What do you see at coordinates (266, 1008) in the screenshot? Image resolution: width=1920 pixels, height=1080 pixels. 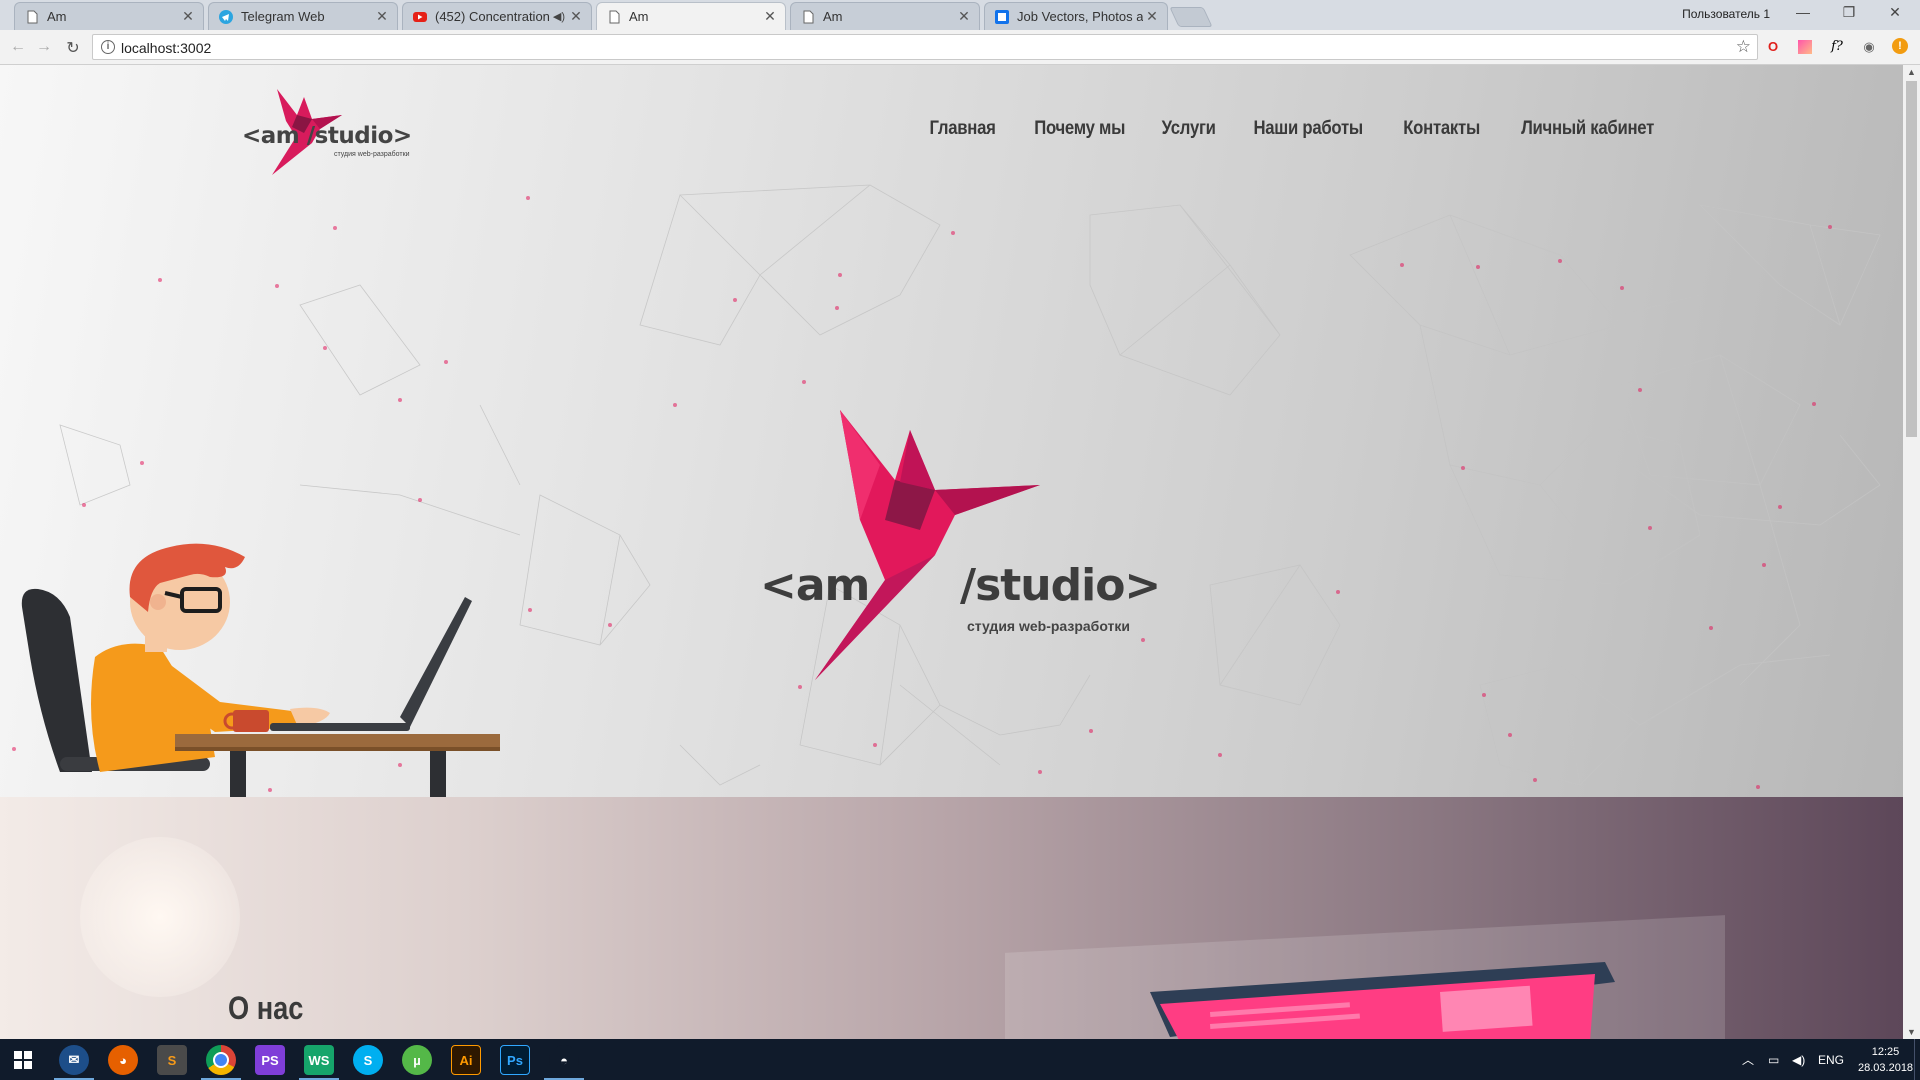 I see `about-title: О нас` at bounding box center [266, 1008].